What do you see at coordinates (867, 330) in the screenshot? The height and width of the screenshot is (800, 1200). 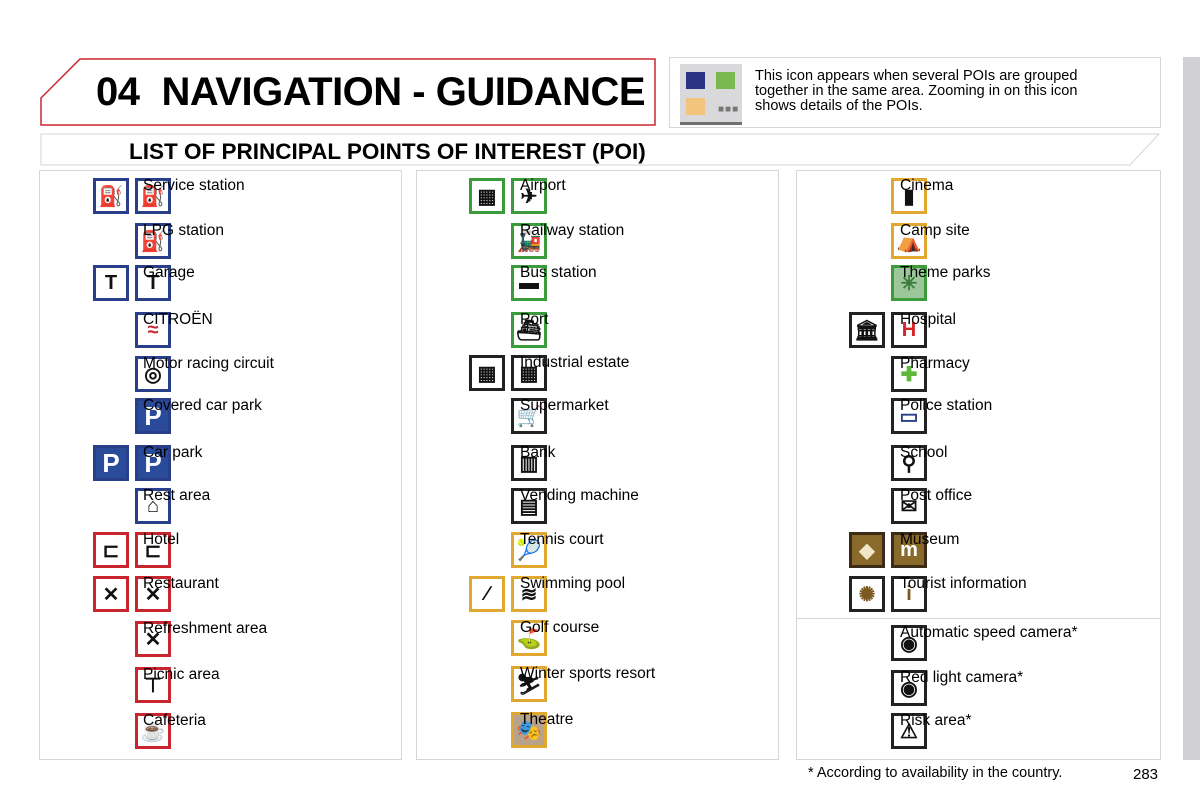 I see `public-building-icon: 🏛` at bounding box center [867, 330].